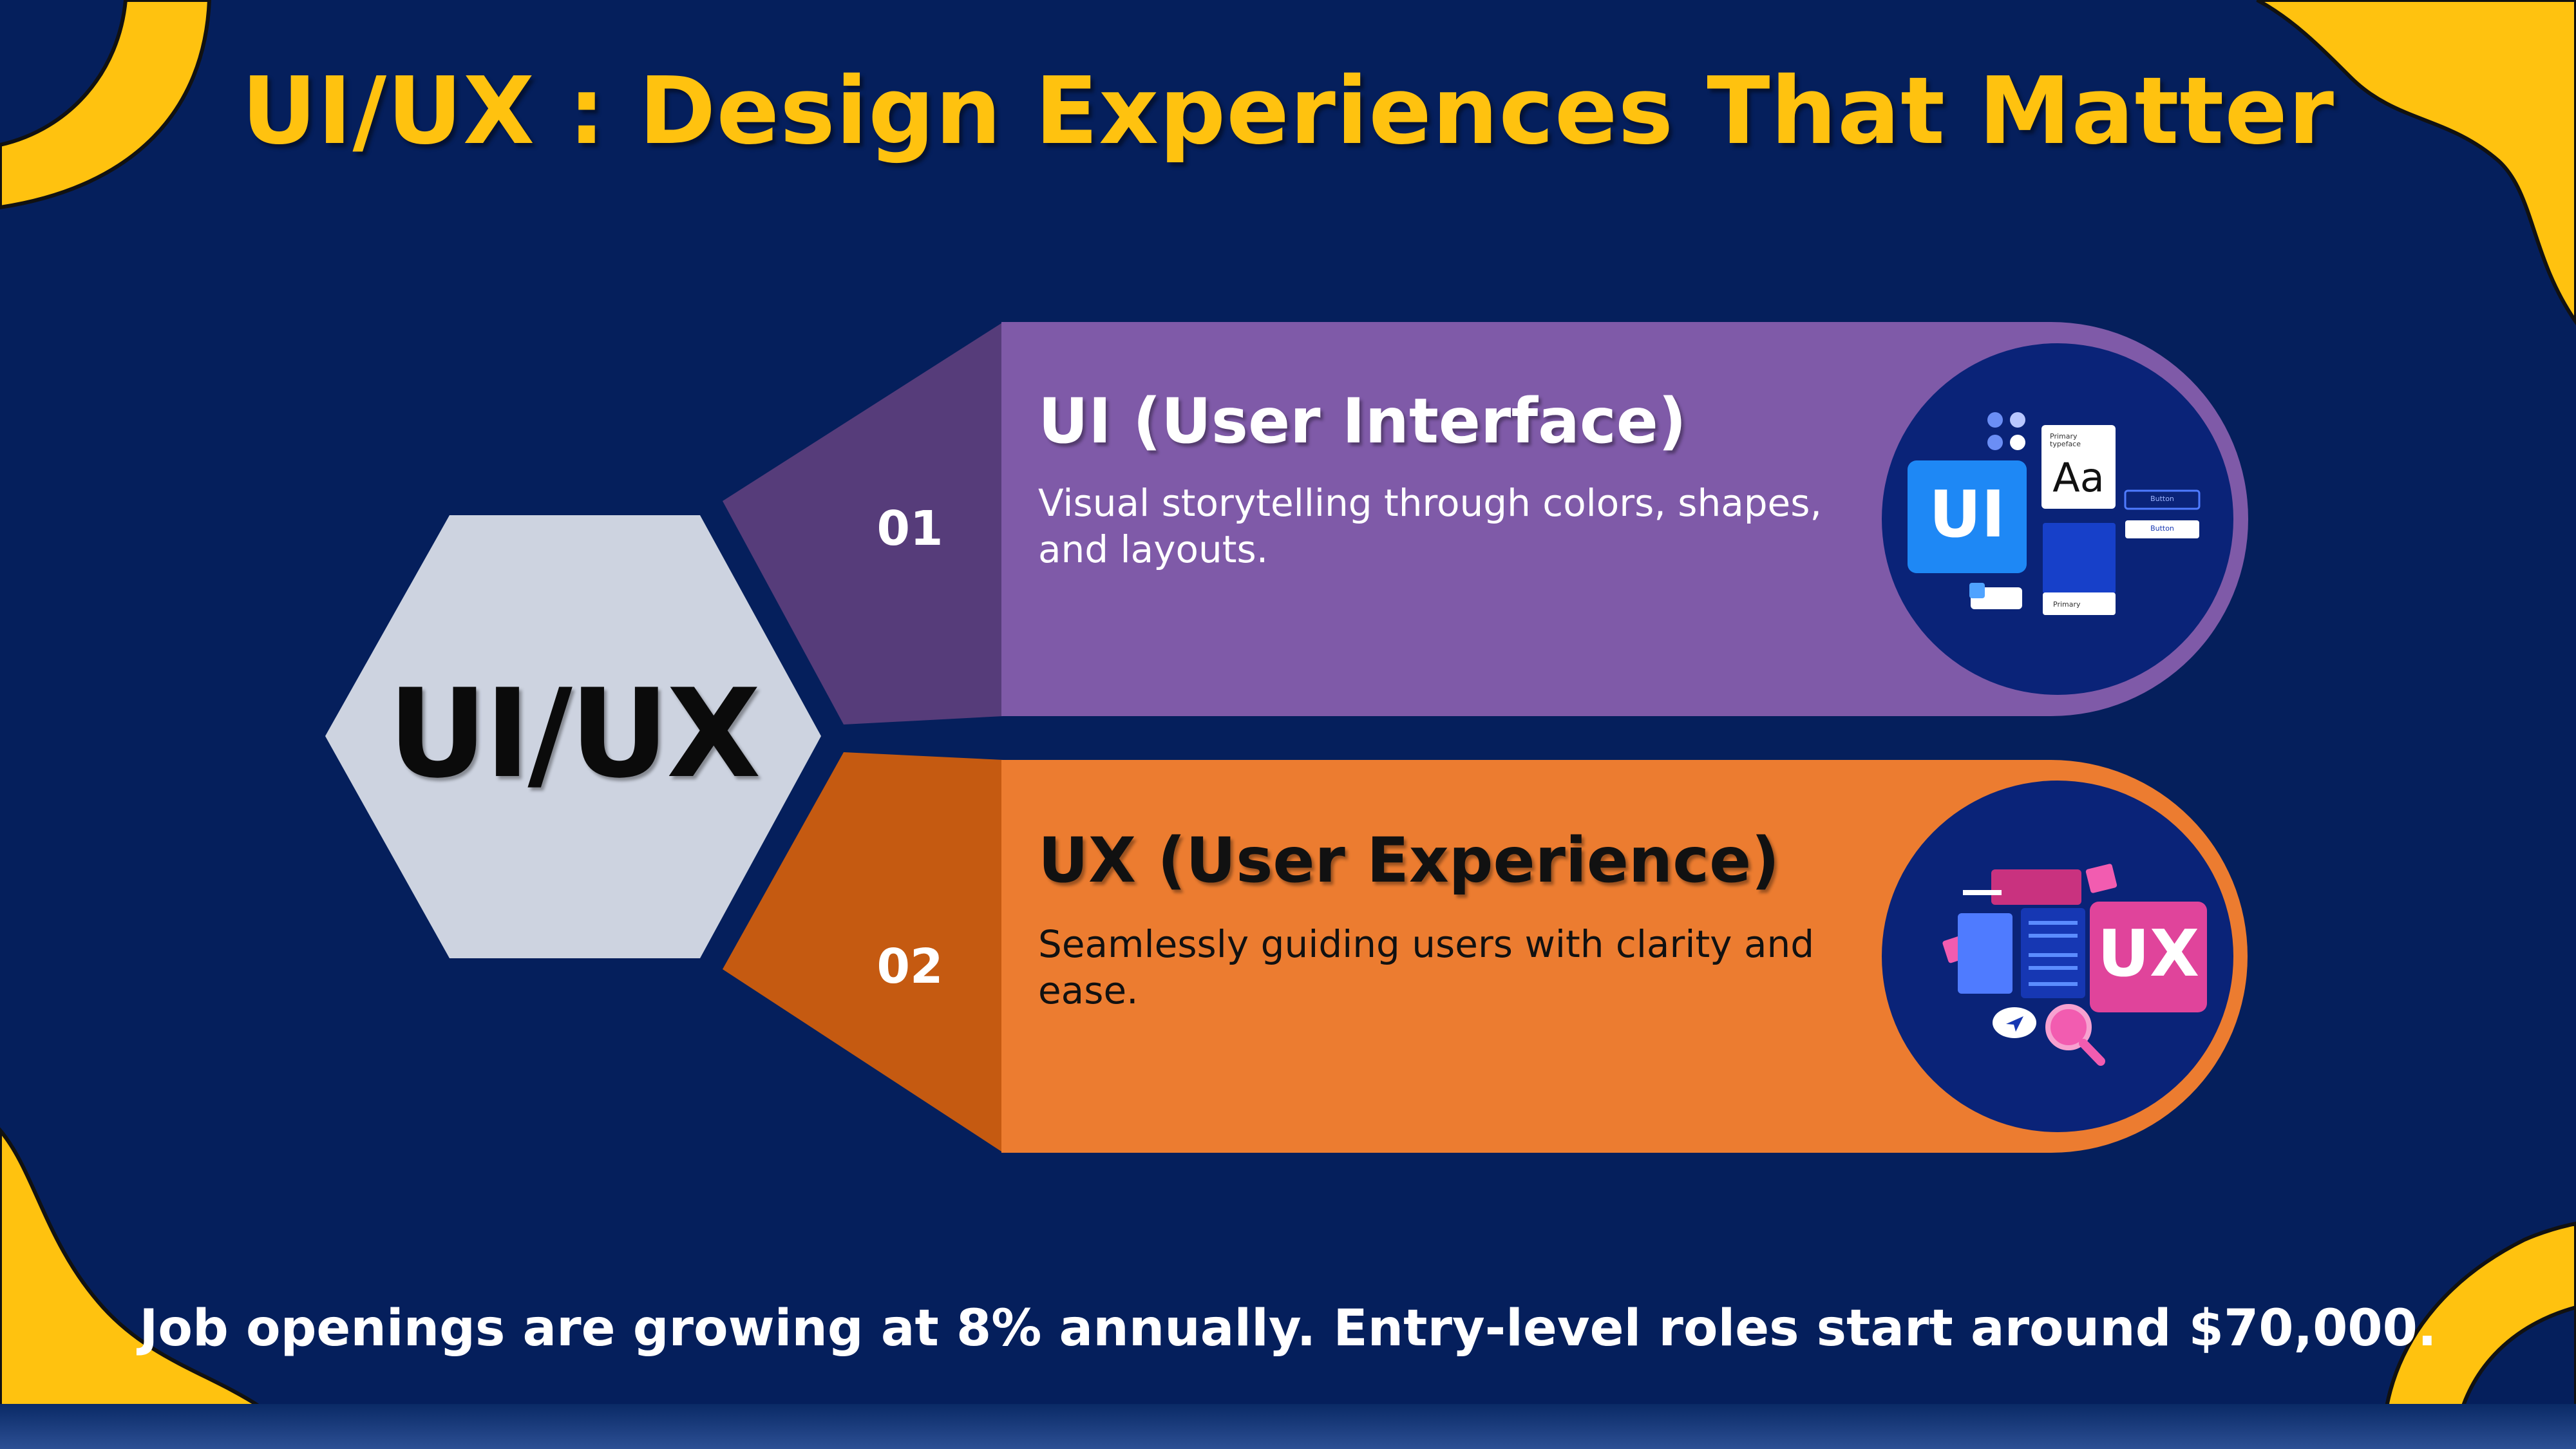  Describe the element at coordinates (2162, 499) in the screenshot. I see `button-outline-label: Button` at that location.